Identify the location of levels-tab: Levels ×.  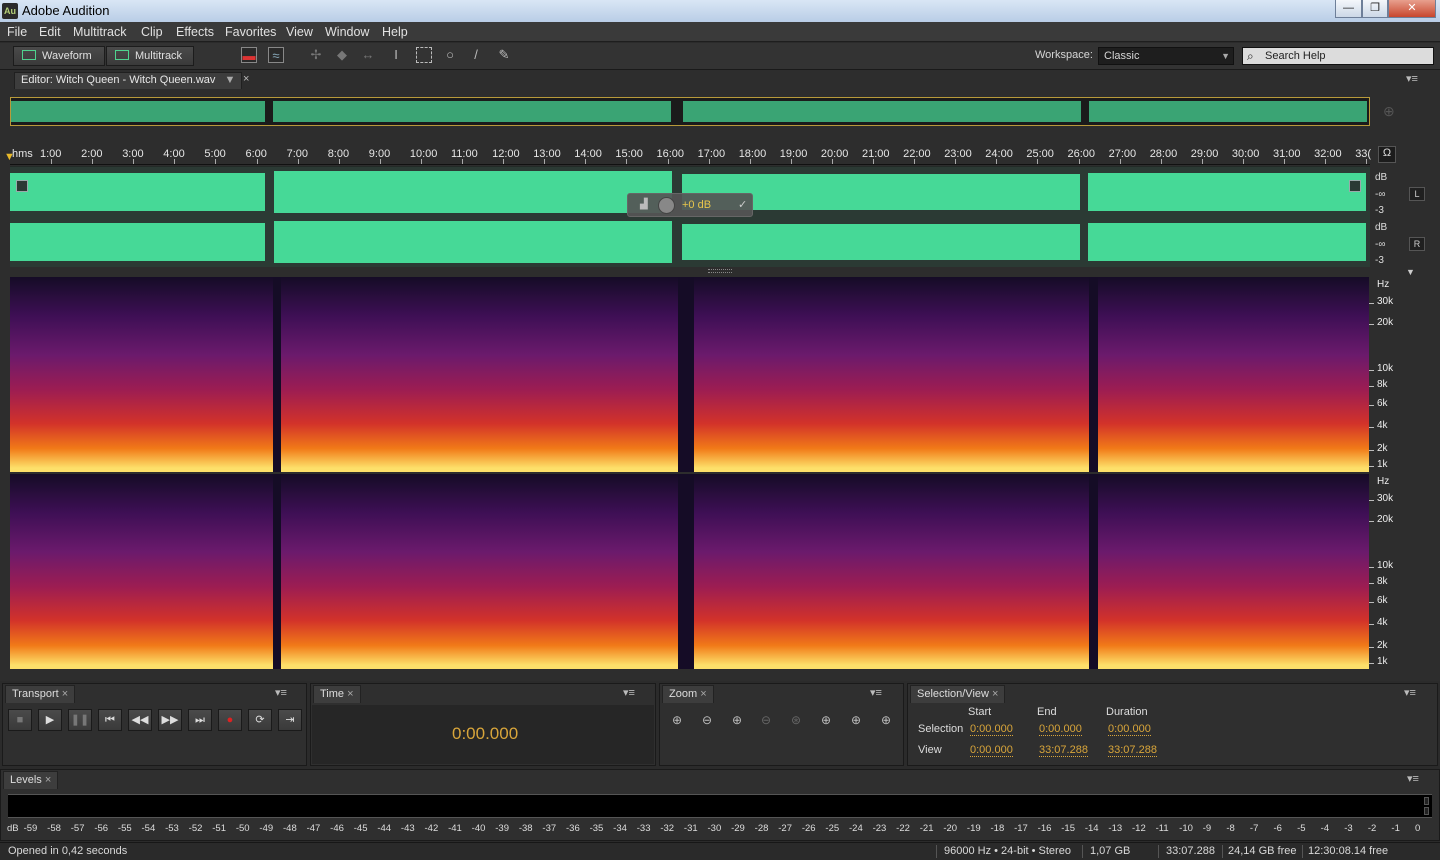
(31, 780).